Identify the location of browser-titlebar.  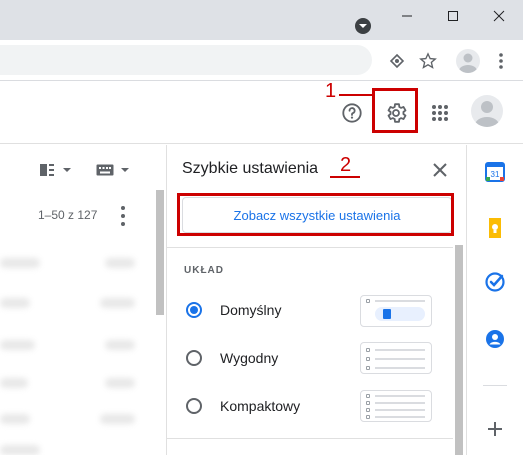
(261, 20).